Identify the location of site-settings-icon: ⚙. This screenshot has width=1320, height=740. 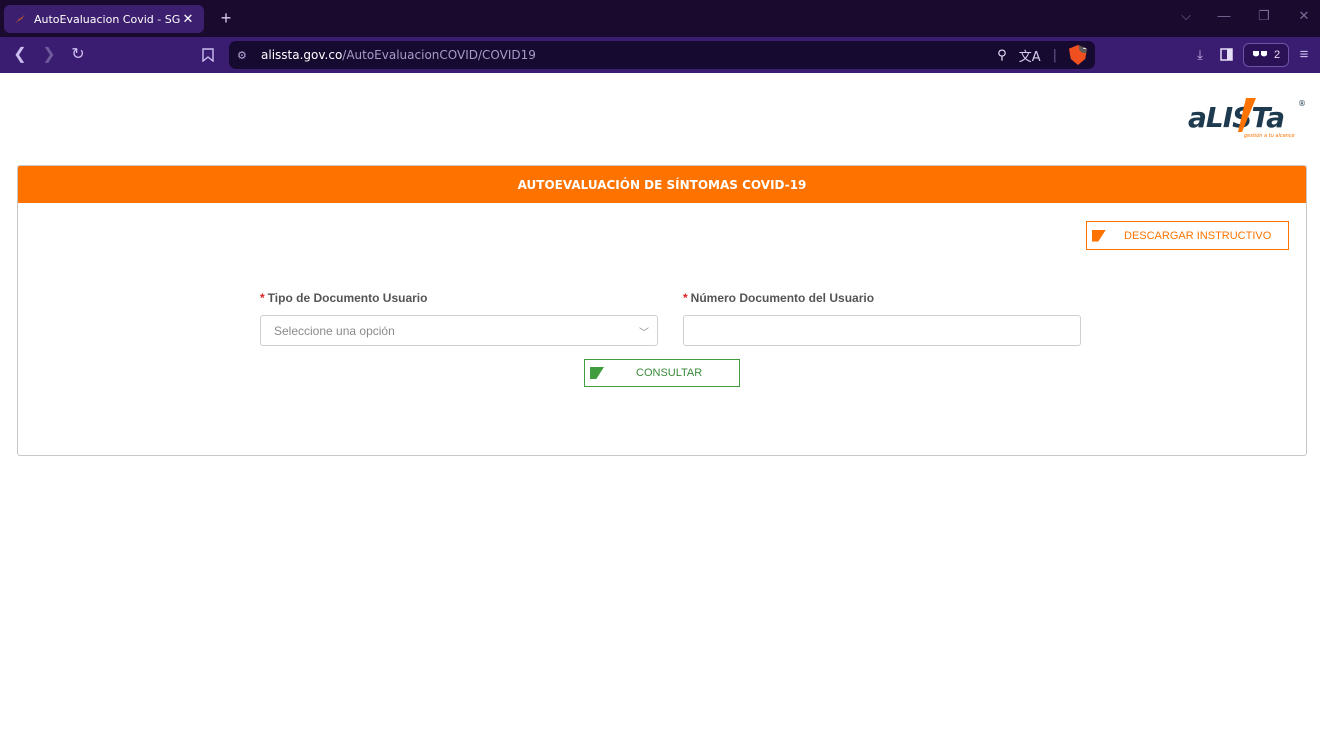
(245, 55).